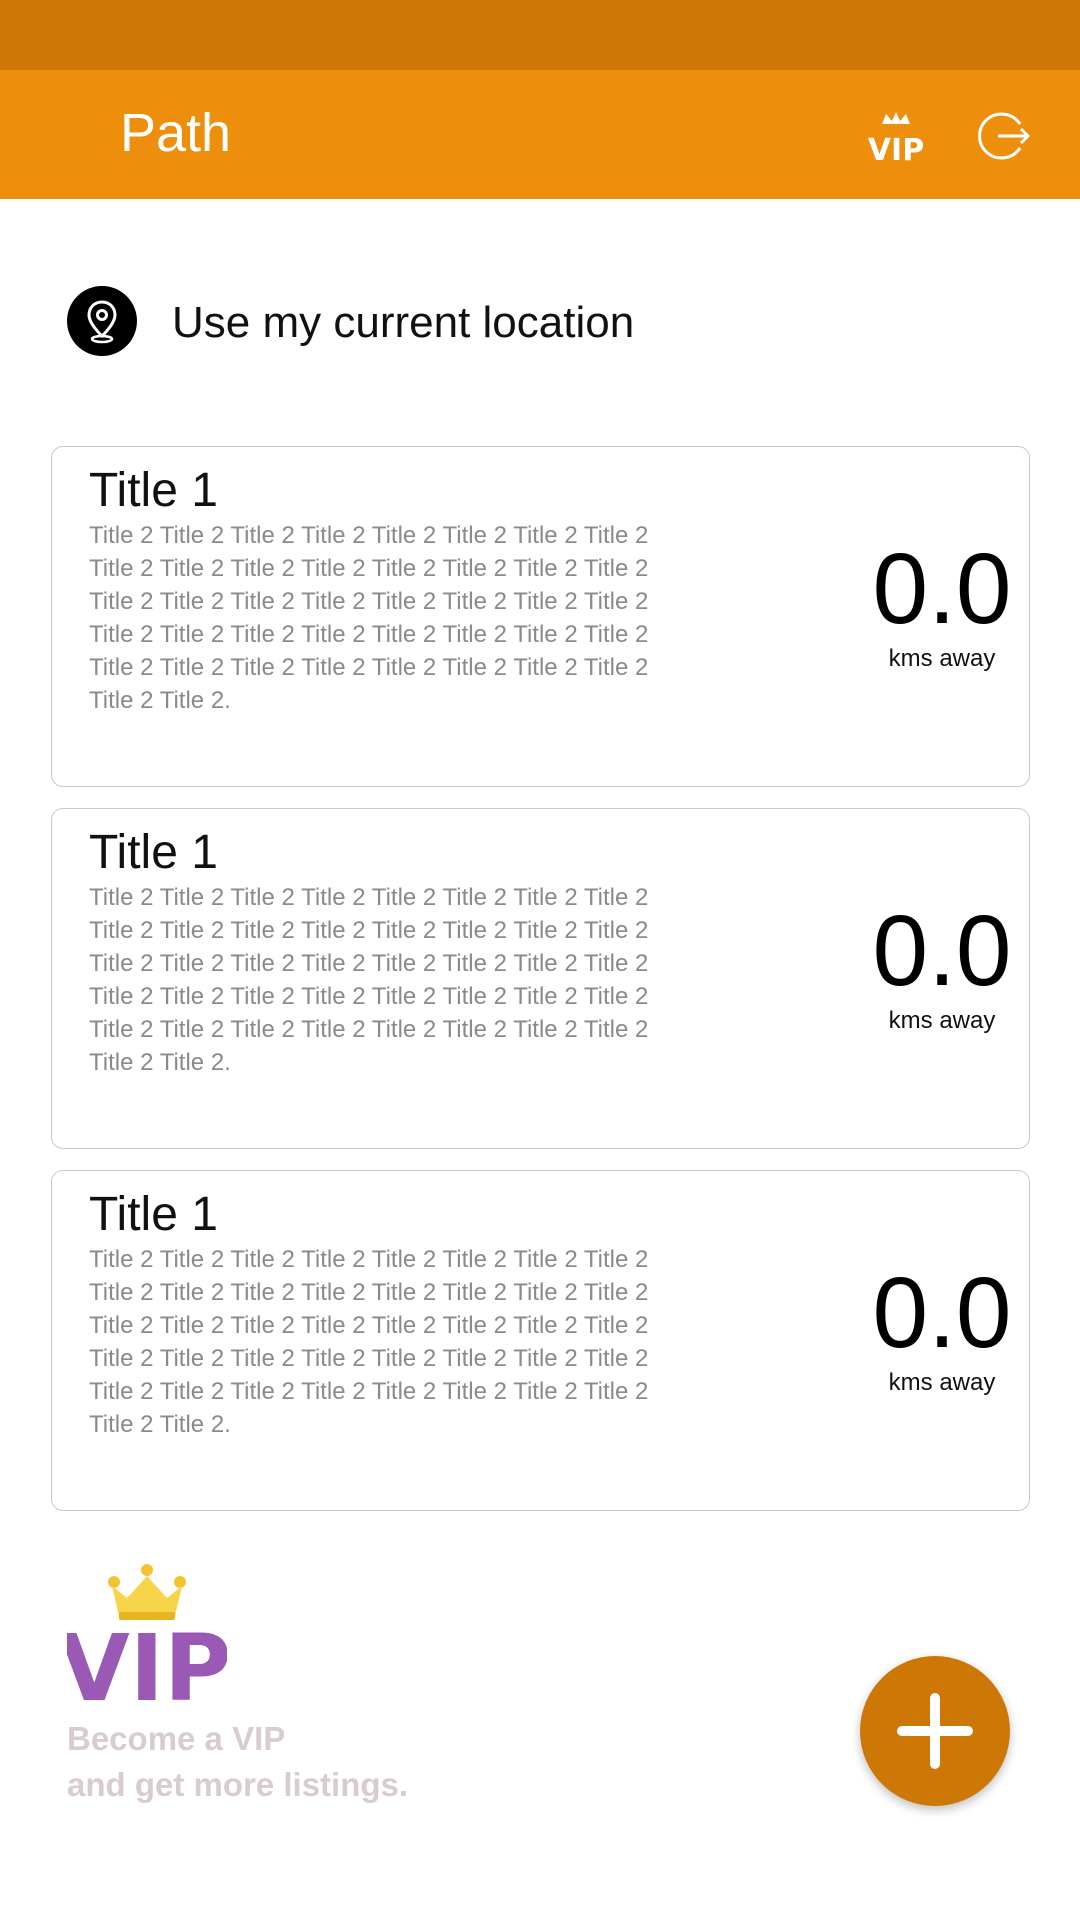 This screenshot has height=1920, width=1080. I want to click on logout-button, so click(1004, 136).